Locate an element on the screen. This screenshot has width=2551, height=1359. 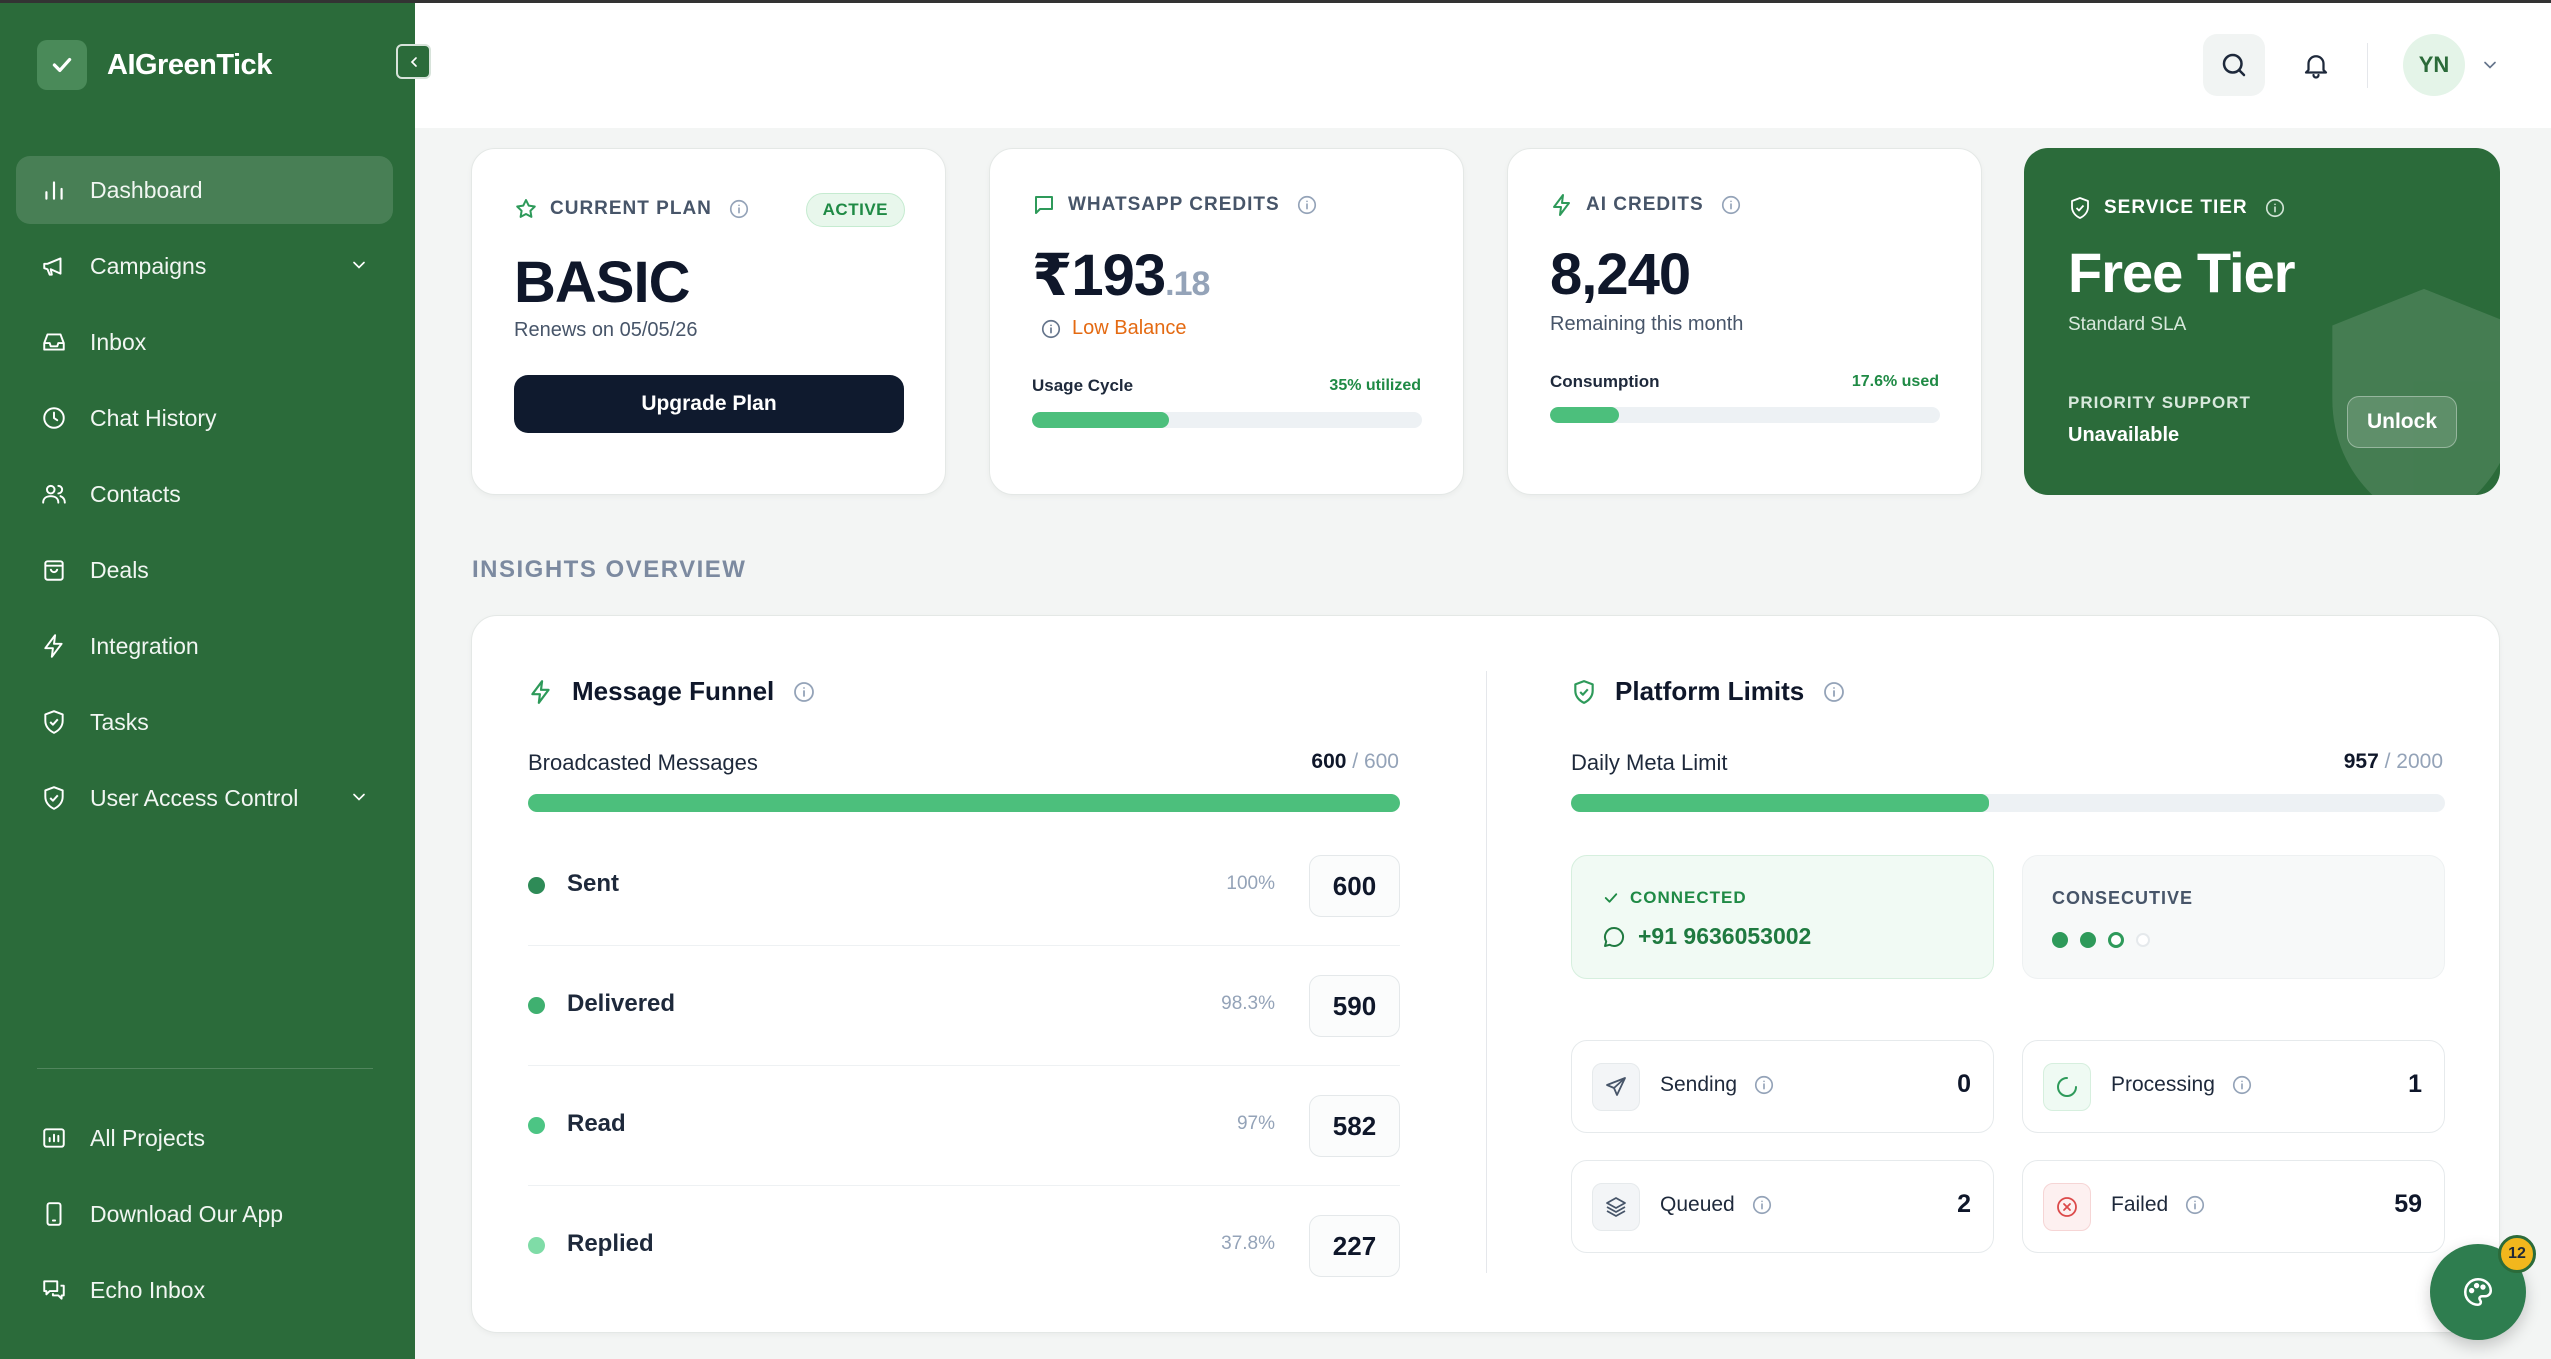
chat-bubbles-icon is located at coordinates (54, 1290).